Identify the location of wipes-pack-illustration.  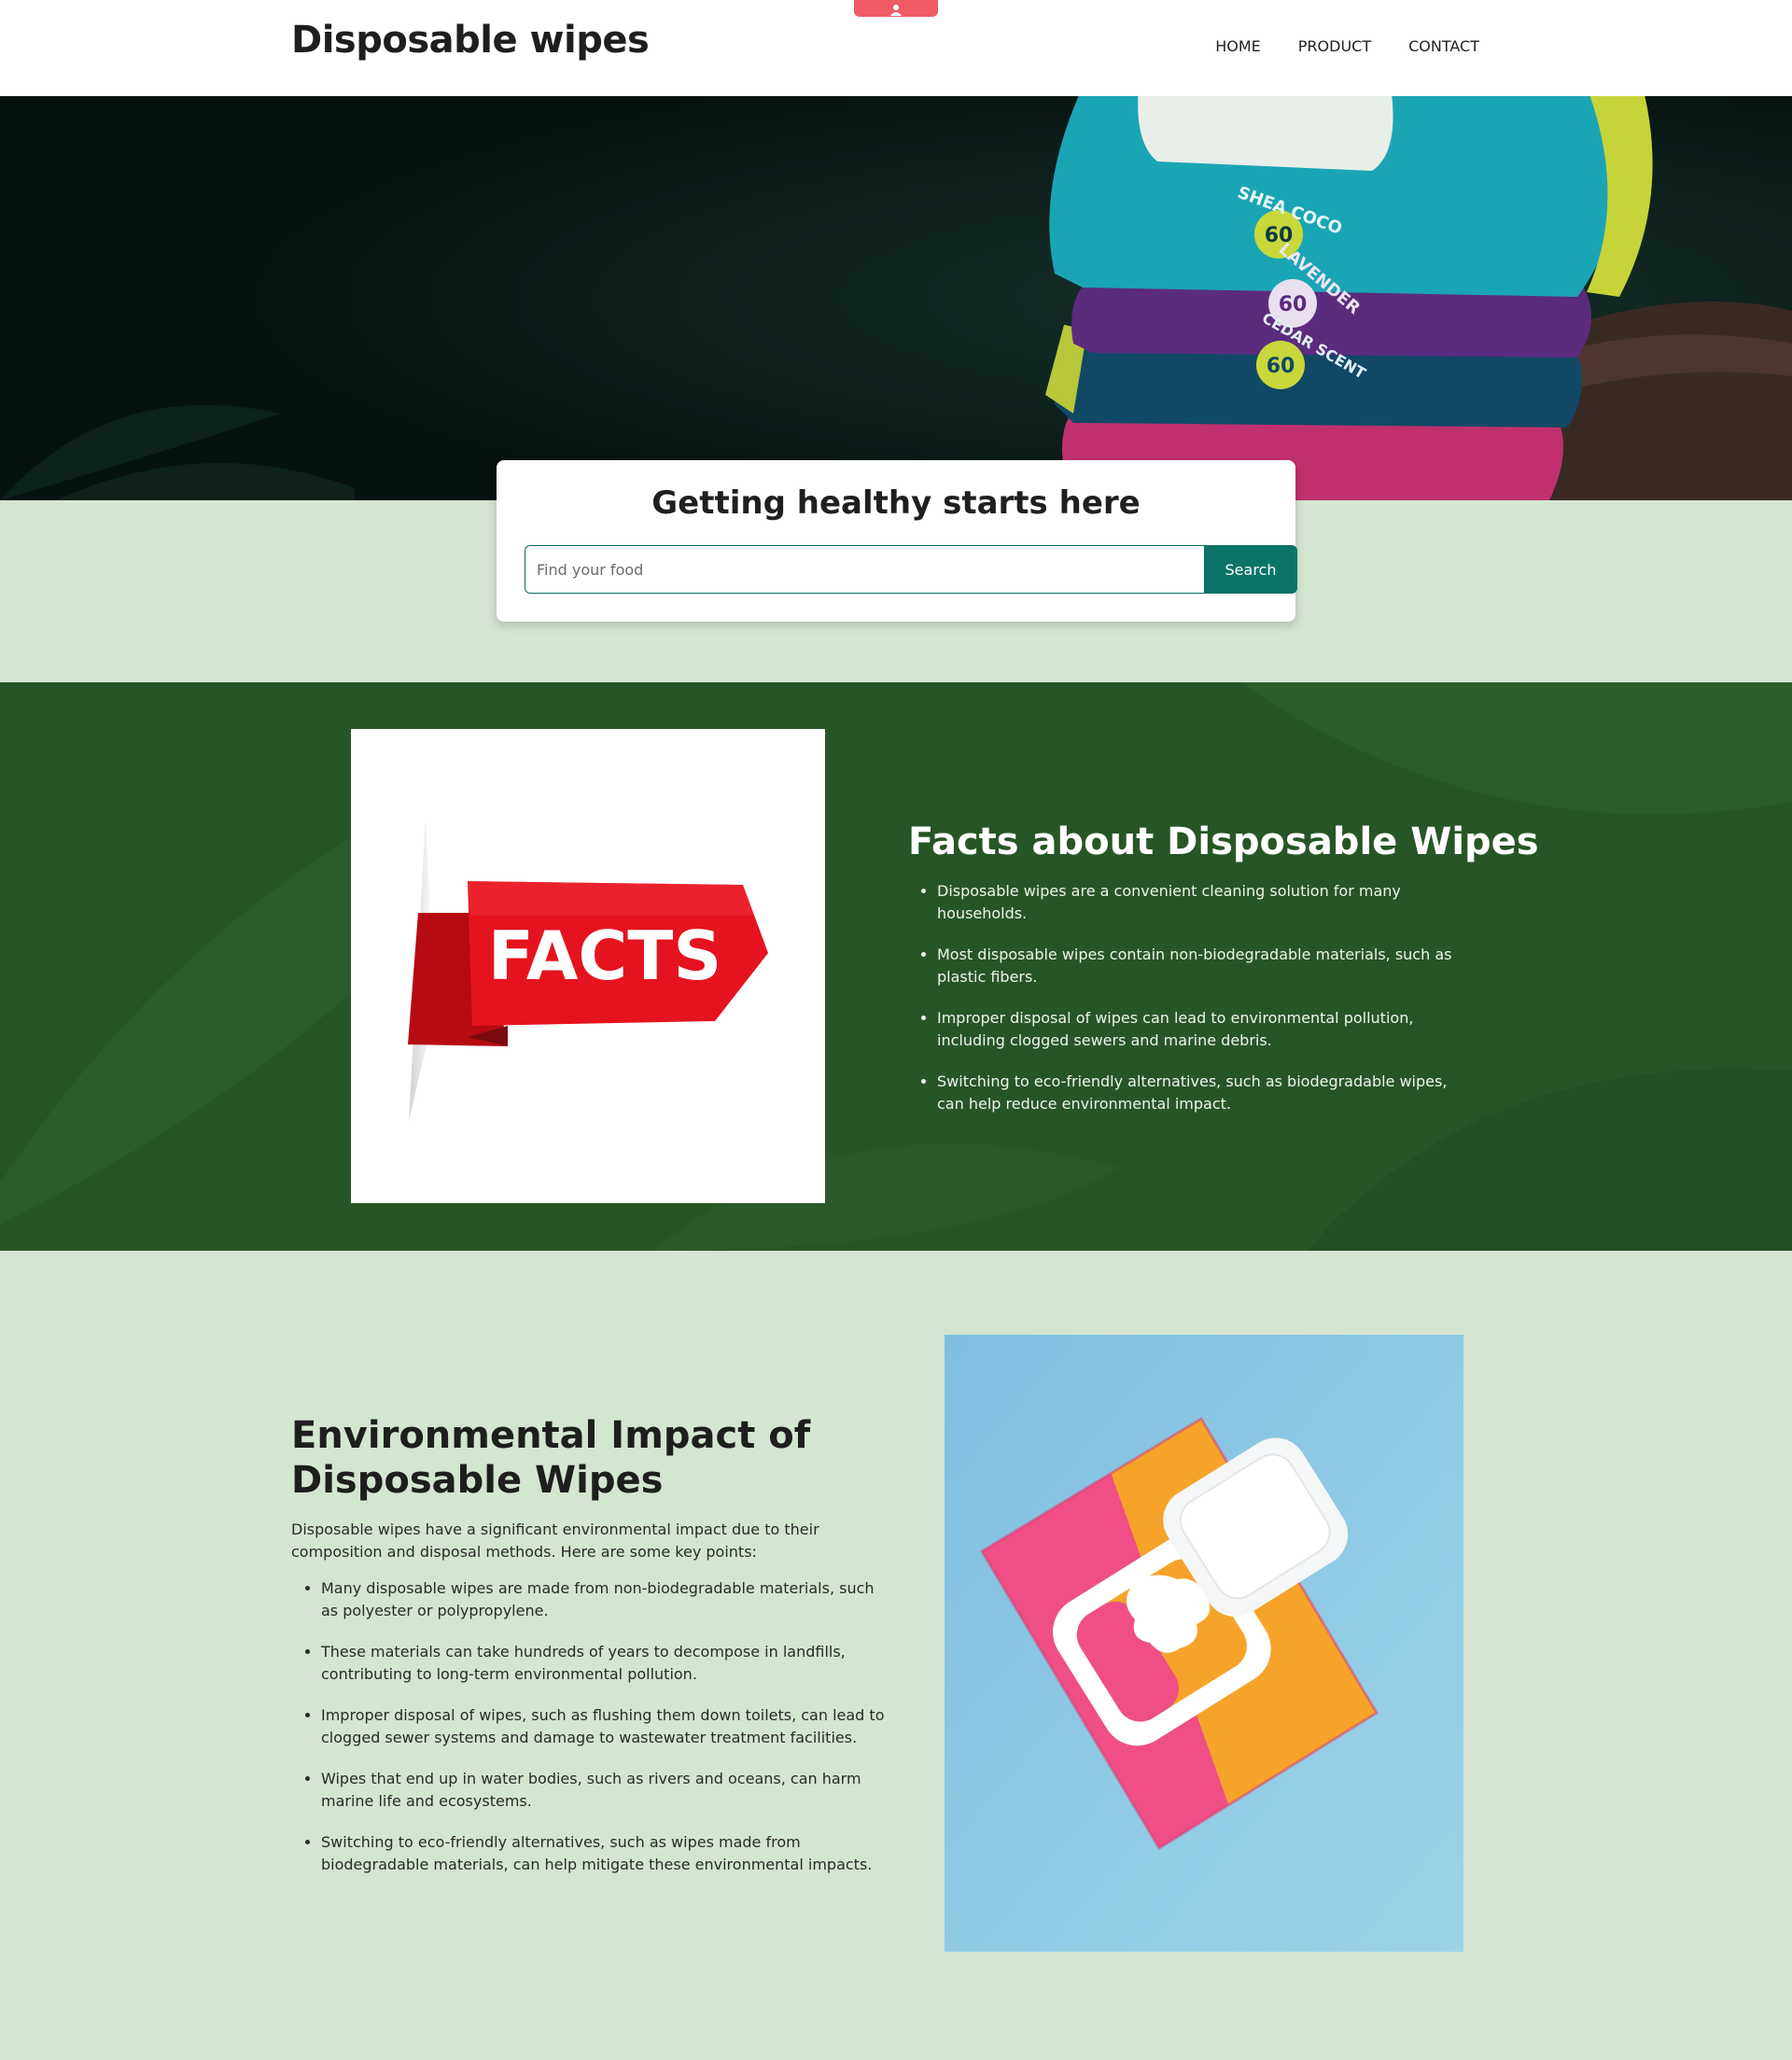
(1204, 1643).